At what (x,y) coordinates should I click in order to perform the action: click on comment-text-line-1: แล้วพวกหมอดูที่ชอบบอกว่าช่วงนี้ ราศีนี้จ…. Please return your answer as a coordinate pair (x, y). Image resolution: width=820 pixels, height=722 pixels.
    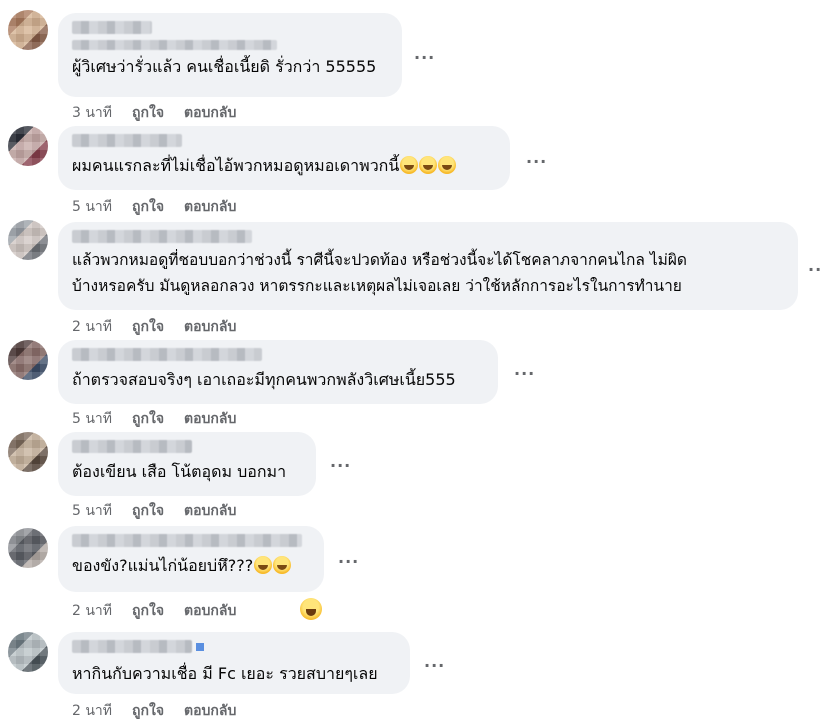
    Looking at the image, I should click on (379, 260).